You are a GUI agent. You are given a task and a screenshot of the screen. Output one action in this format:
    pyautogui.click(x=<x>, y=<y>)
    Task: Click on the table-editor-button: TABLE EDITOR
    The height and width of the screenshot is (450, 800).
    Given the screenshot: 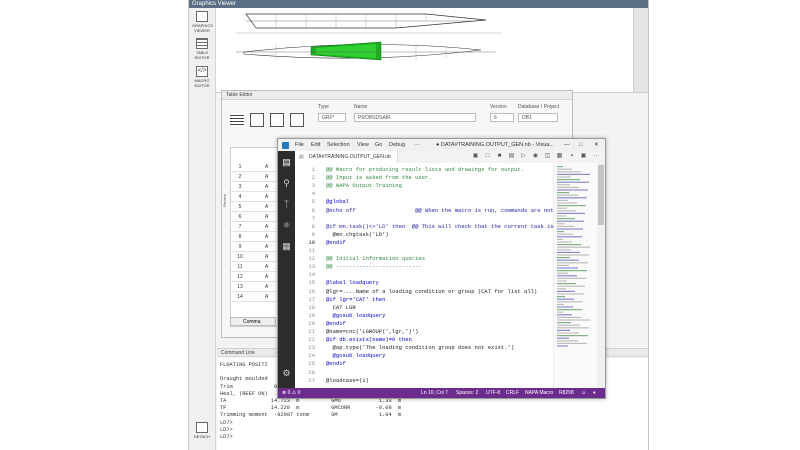 What is the action you would take?
    pyautogui.click(x=202, y=49)
    